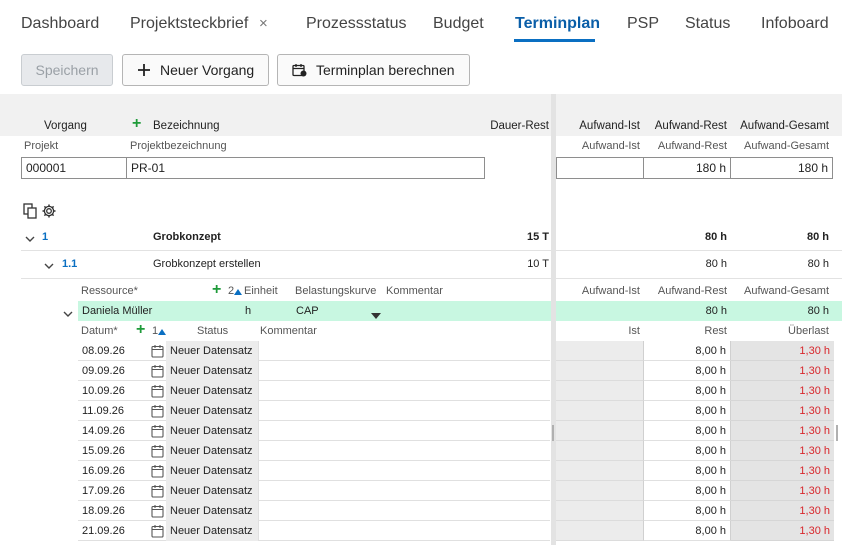 The image size is (842, 545). What do you see at coordinates (117, 311) in the screenshot?
I see `resource-name: Daniela Müller` at bounding box center [117, 311].